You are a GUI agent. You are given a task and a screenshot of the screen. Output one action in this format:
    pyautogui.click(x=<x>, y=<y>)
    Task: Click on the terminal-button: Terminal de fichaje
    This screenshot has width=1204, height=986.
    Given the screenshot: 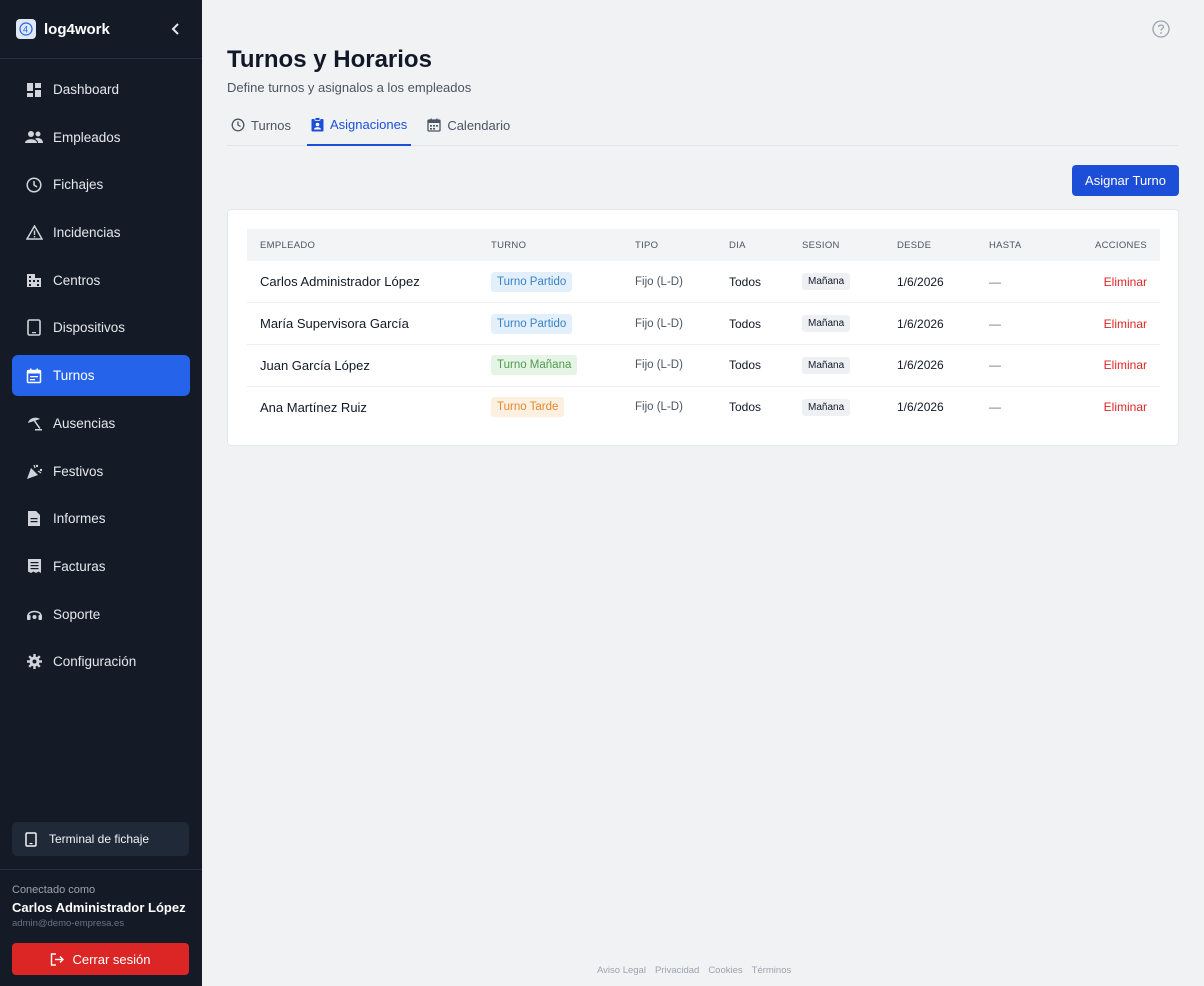 What is the action you would take?
    pyautogui.click(x=100, y=839)
    